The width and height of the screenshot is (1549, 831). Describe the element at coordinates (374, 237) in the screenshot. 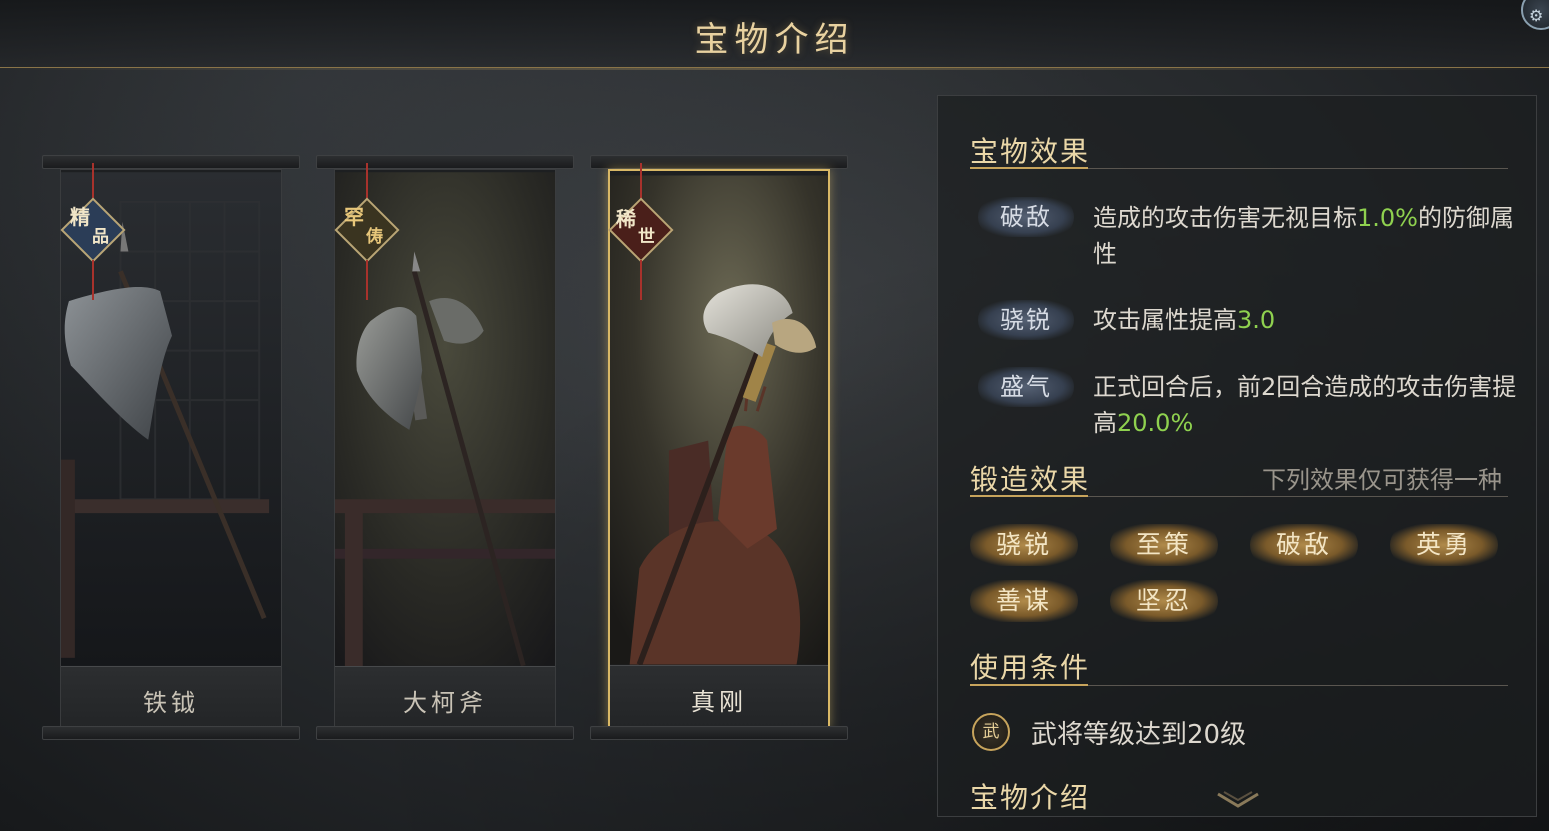

I see `rarity-char-2: 俦` at that location.